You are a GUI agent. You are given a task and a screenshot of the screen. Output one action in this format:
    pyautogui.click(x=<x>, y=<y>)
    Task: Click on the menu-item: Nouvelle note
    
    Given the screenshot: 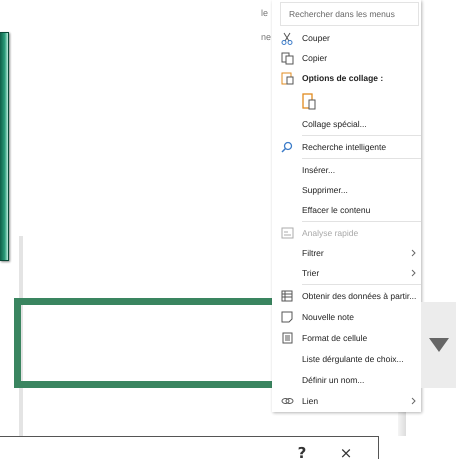 What is the action you would take?
    pyautogui.click(x=346, y=316)
    